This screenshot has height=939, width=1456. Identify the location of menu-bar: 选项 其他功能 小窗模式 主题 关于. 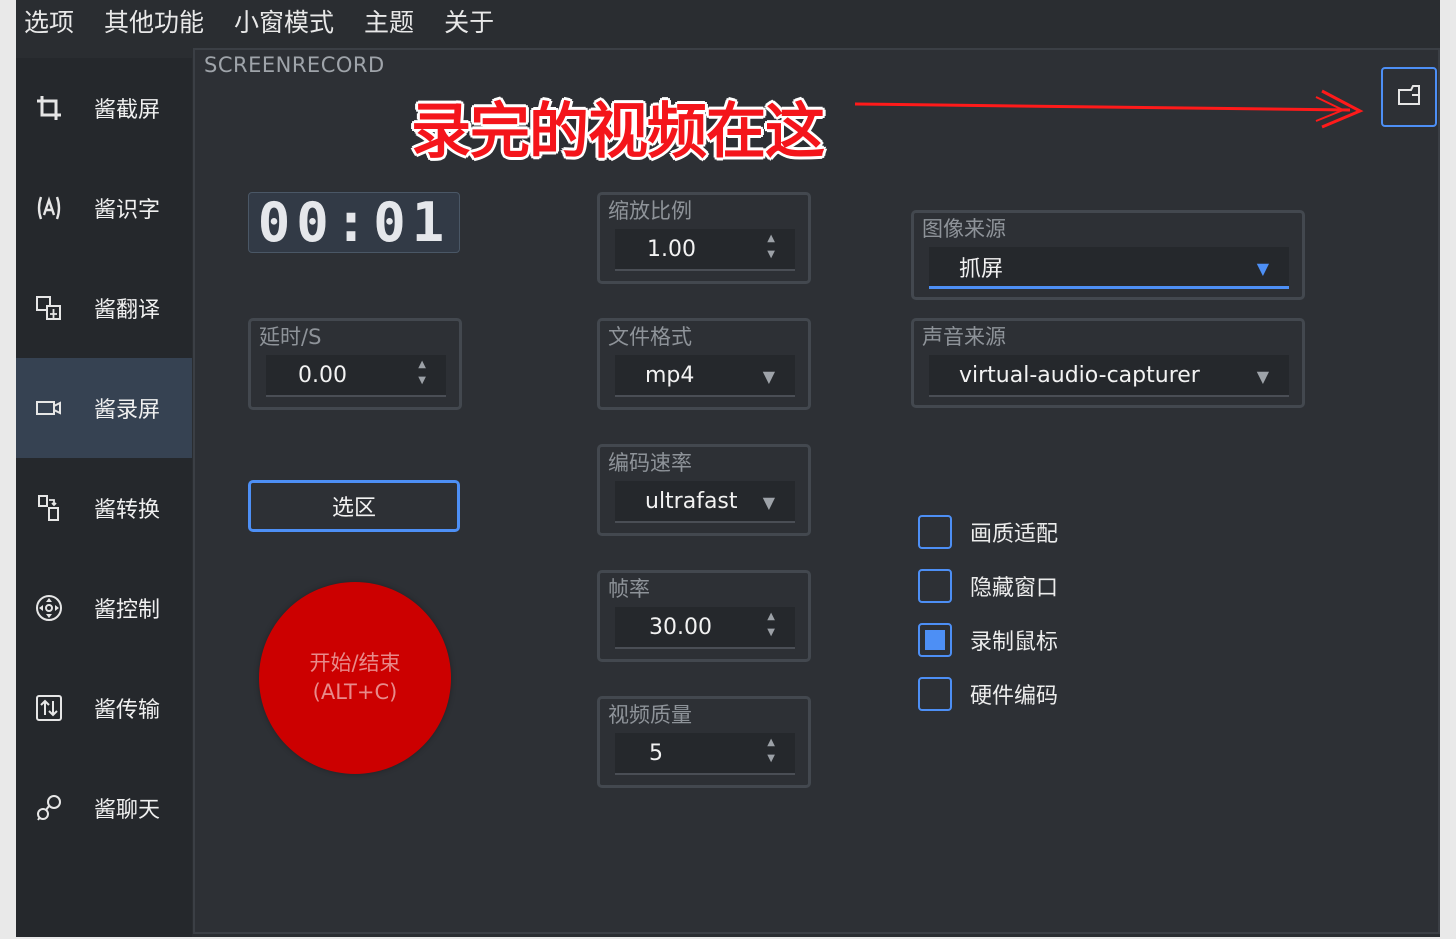
(728, 23).